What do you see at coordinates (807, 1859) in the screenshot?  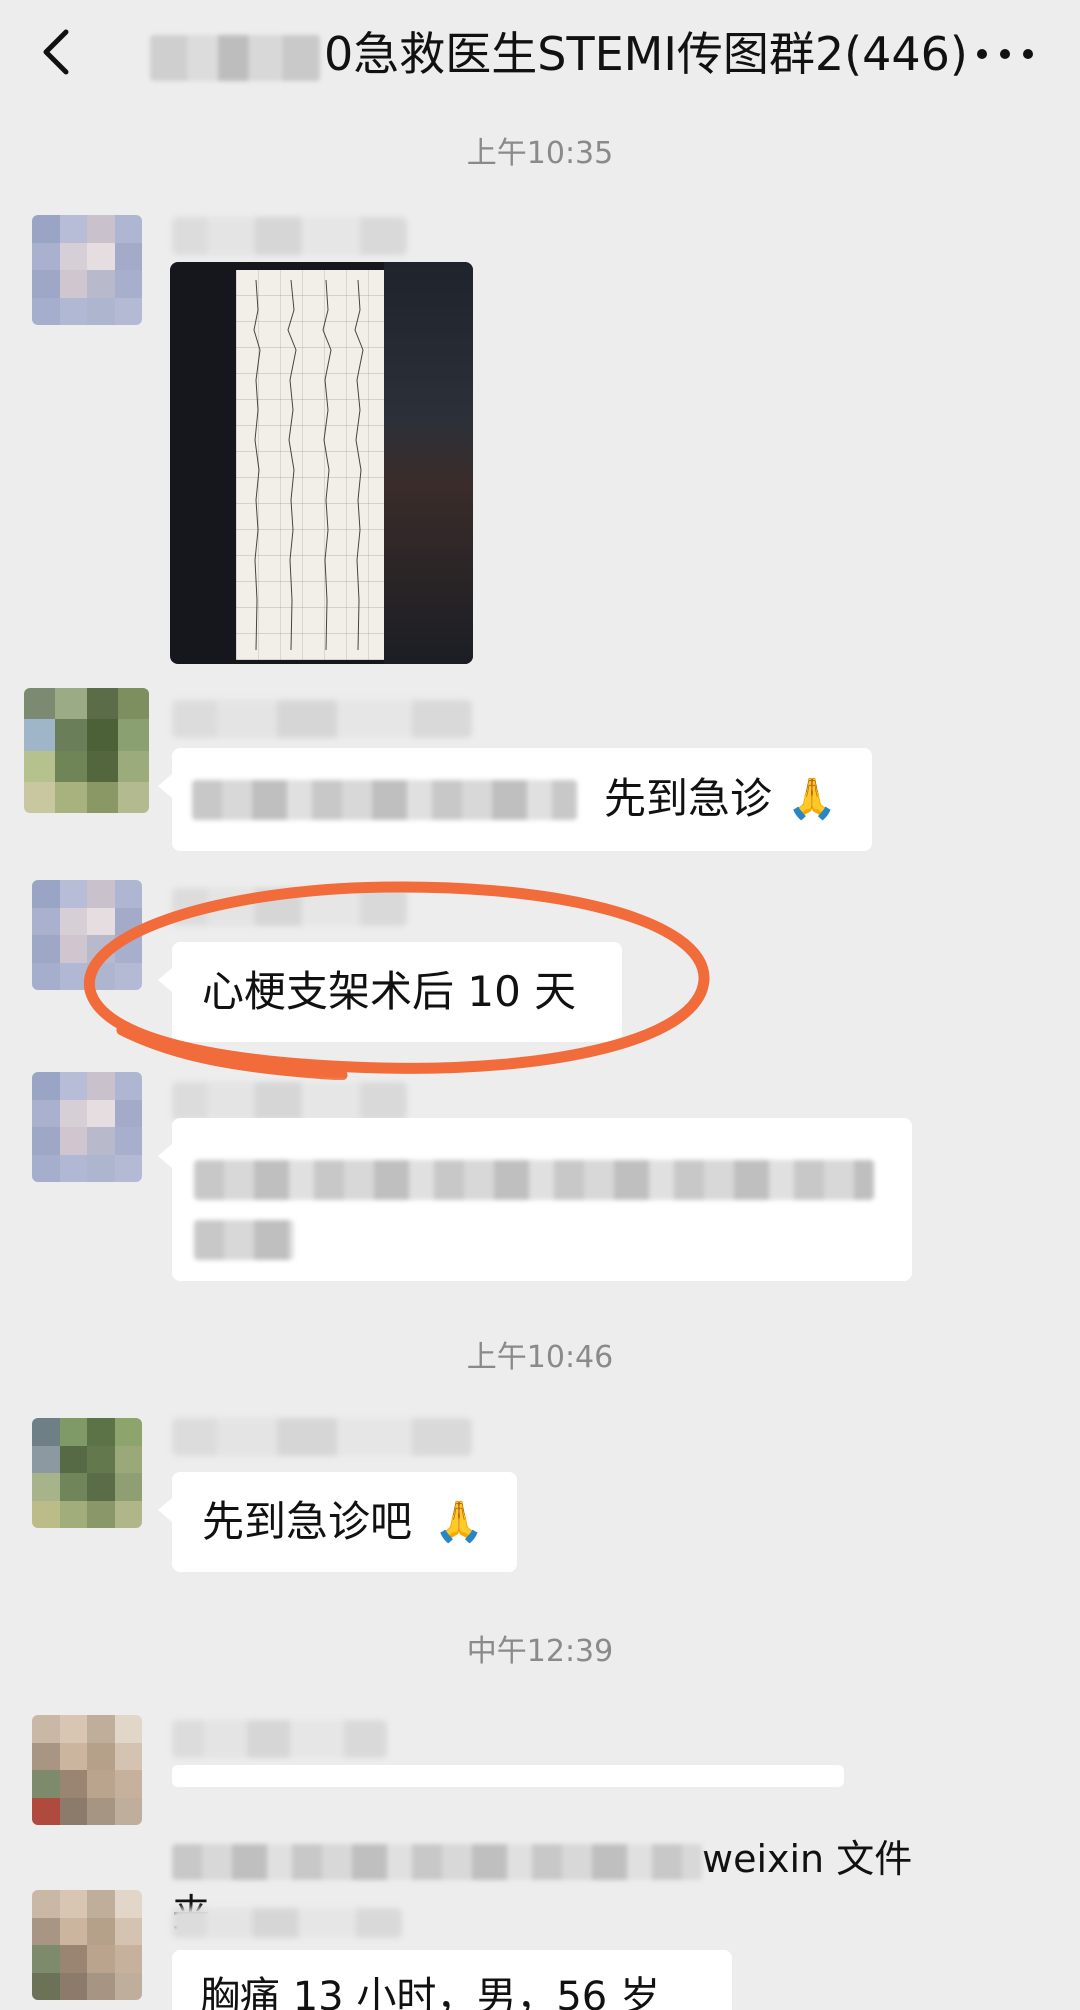 I see `message-text: weixin 文件` at bounding box center [807, 1859].